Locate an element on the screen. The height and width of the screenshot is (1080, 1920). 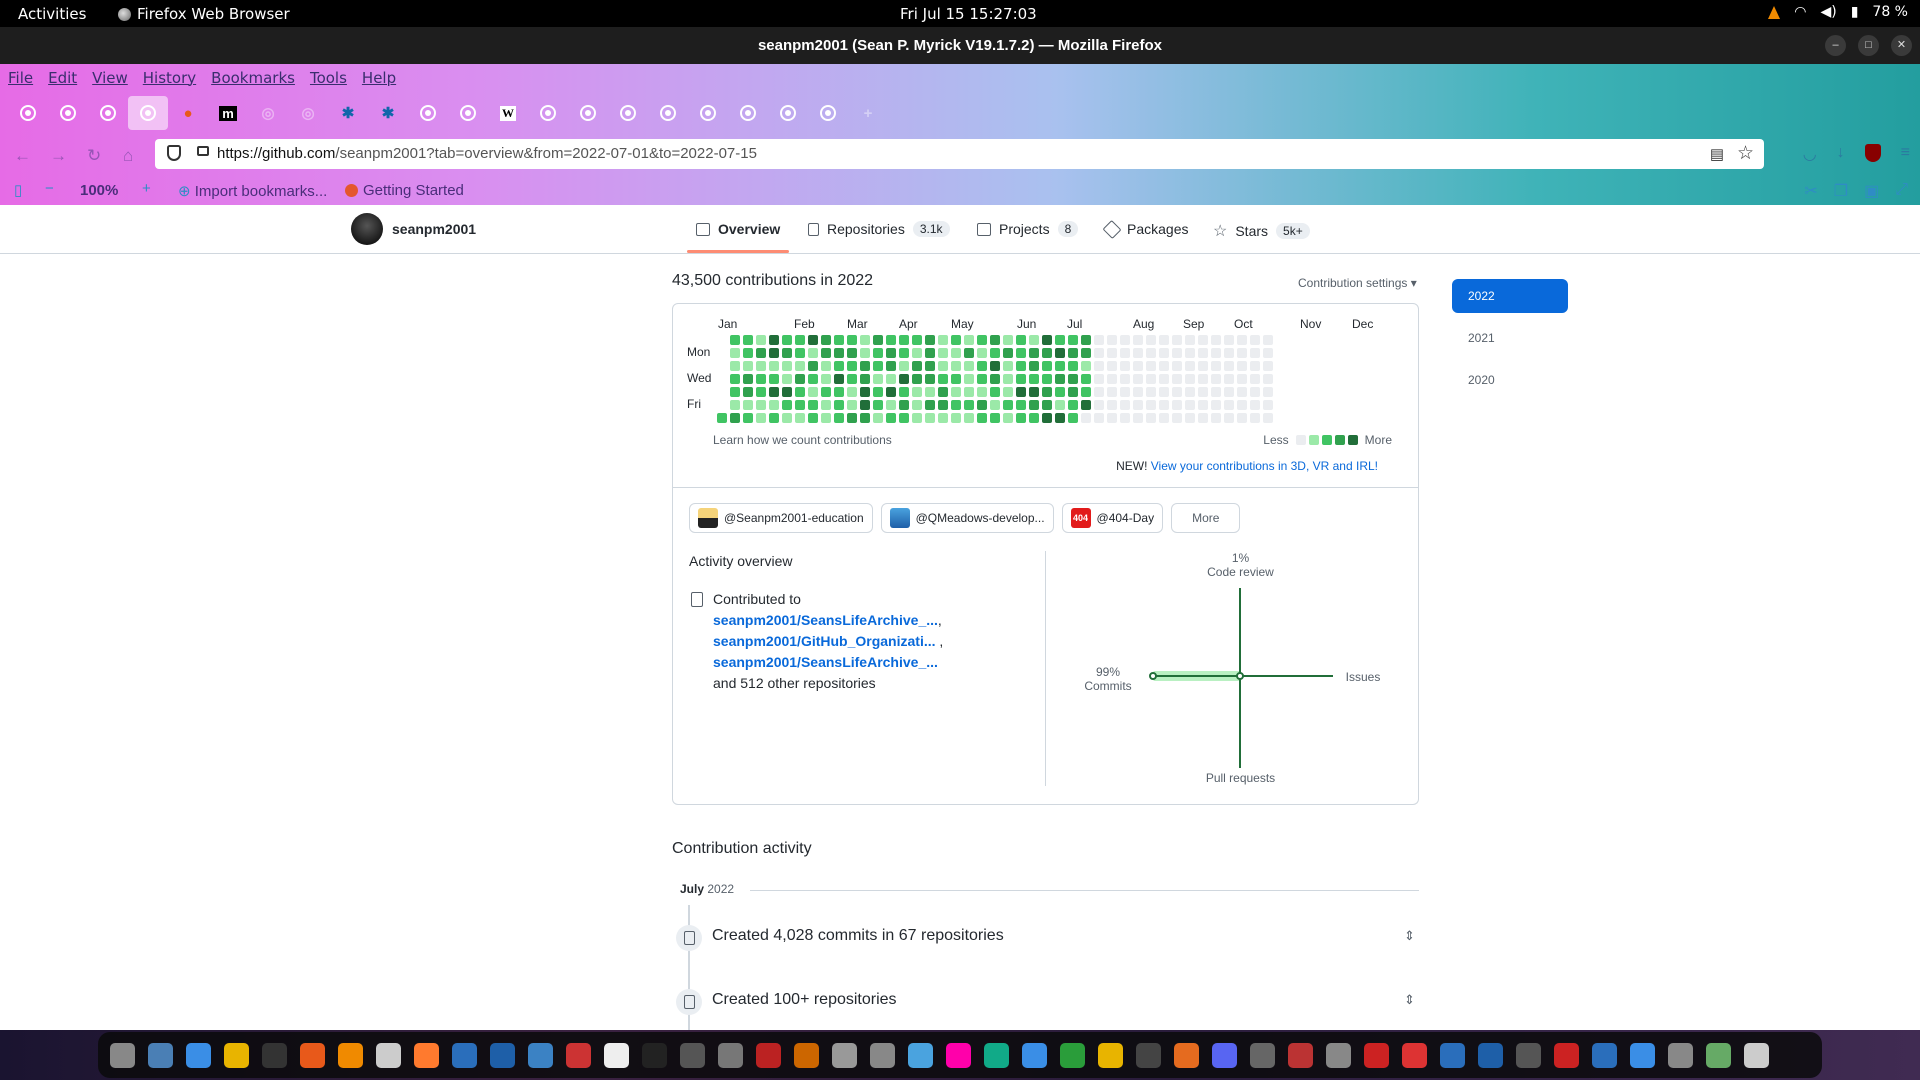
zoom-in-button: + is located at coordinates (146, 188).